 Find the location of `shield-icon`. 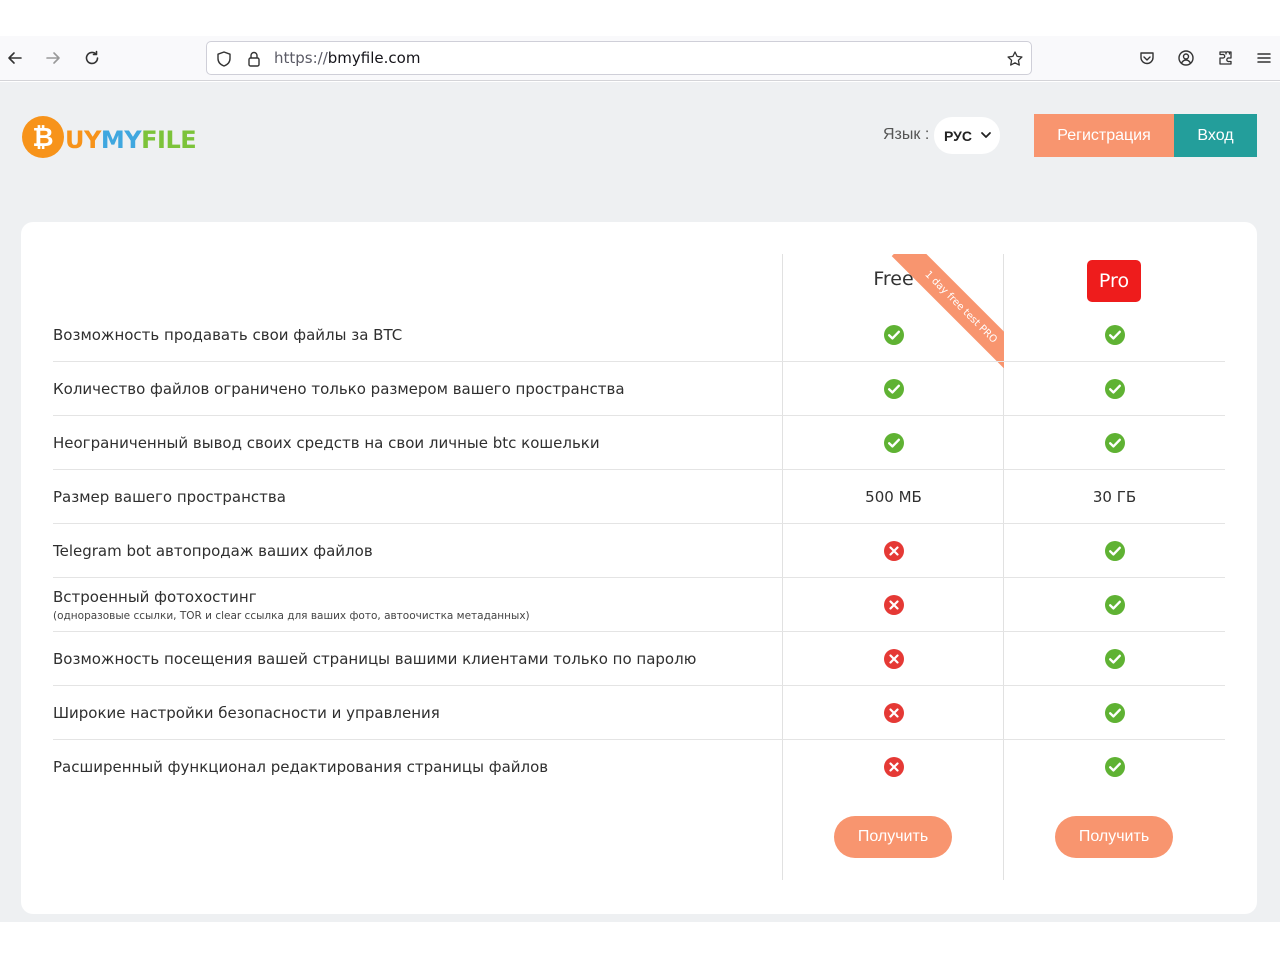

shield-icon is located at coordinates (224, 59).